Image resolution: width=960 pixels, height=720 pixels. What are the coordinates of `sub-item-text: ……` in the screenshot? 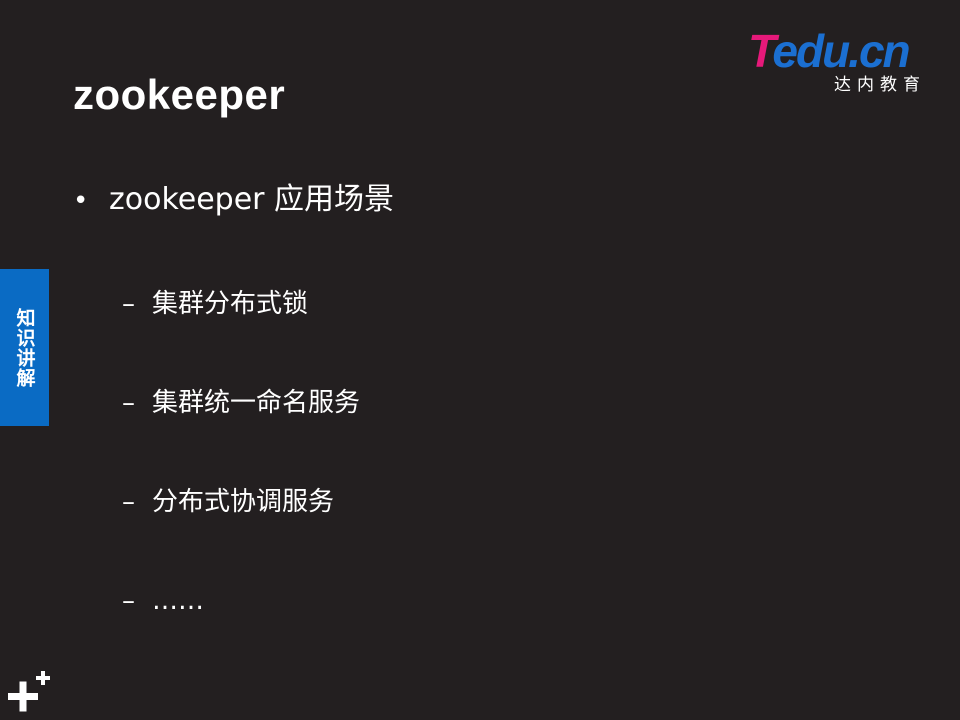 It's located at (178, 601).